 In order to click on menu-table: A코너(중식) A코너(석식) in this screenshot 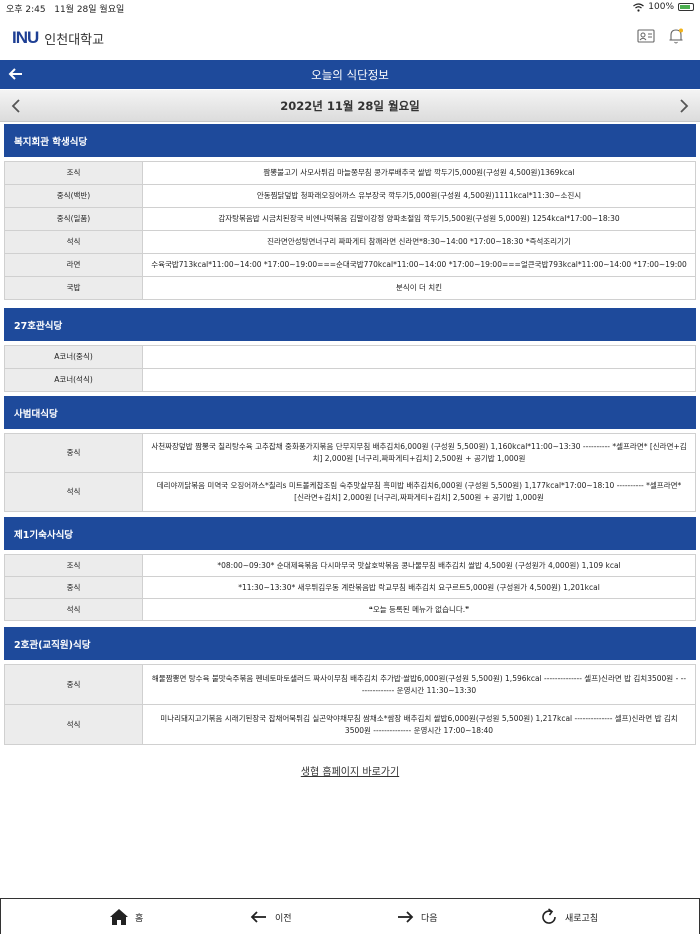, I will do `click(350, 368)`.